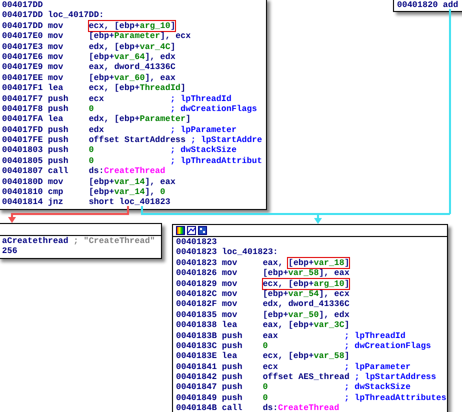 The height and width of the screenshot is (412, 462). Describe the element at coordinates (197, 315) in the screenshot. I see `address-text: 00401835` at that location.